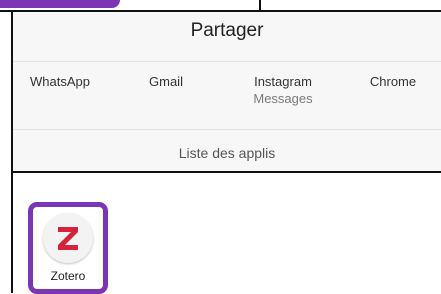  I want to click on top-highlight-tab, so click(60, 4).